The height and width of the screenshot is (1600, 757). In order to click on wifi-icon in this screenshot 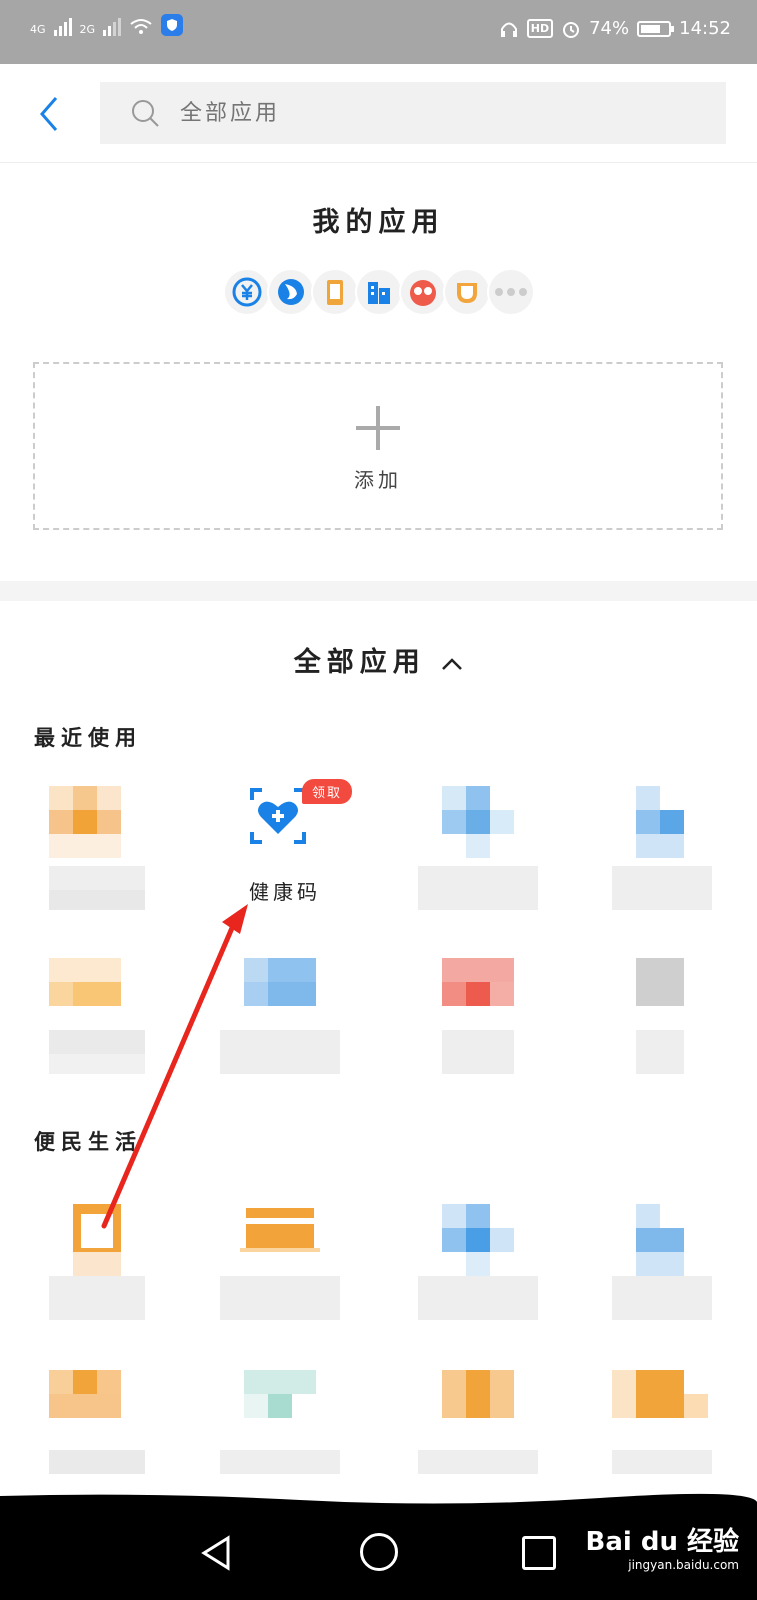, I will do `click(141, 26)`.